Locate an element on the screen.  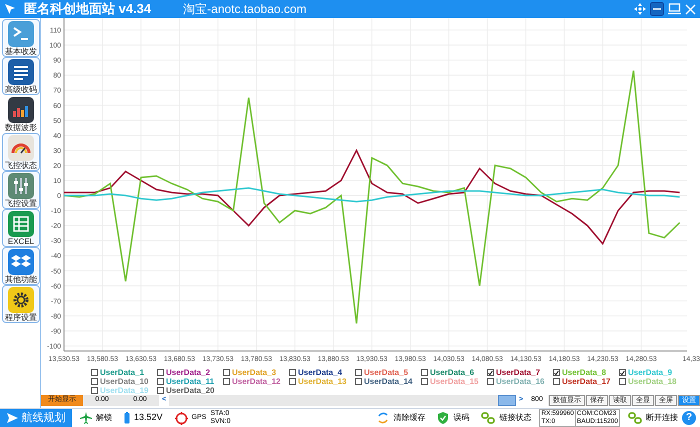
sidebar-item: 程序设置 is located at coordinates (21, 304).